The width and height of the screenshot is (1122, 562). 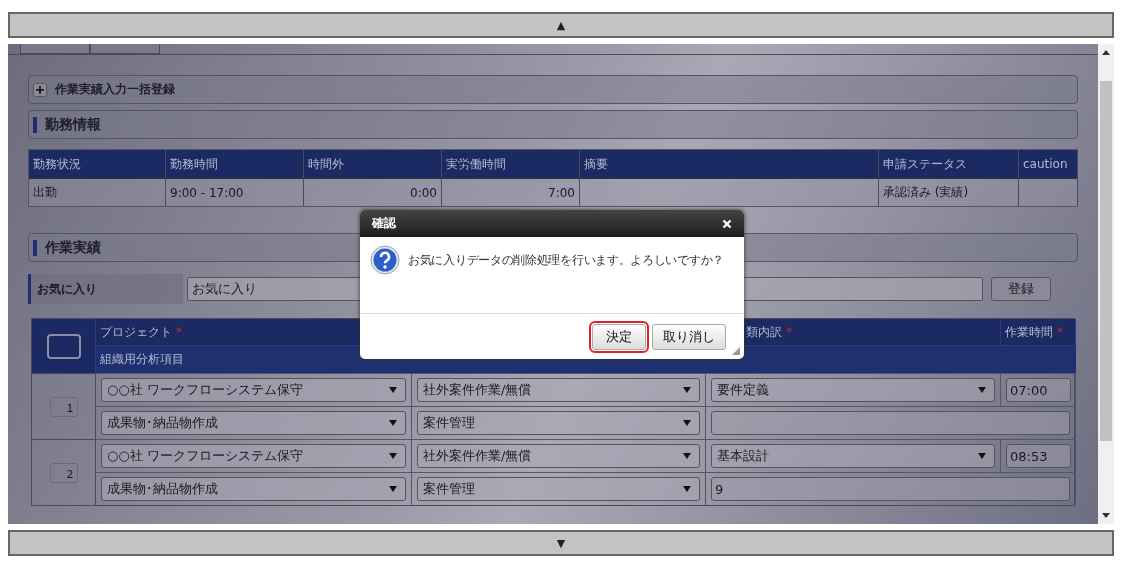 I want to click on scrollbar, so click(x=1106, y=284).